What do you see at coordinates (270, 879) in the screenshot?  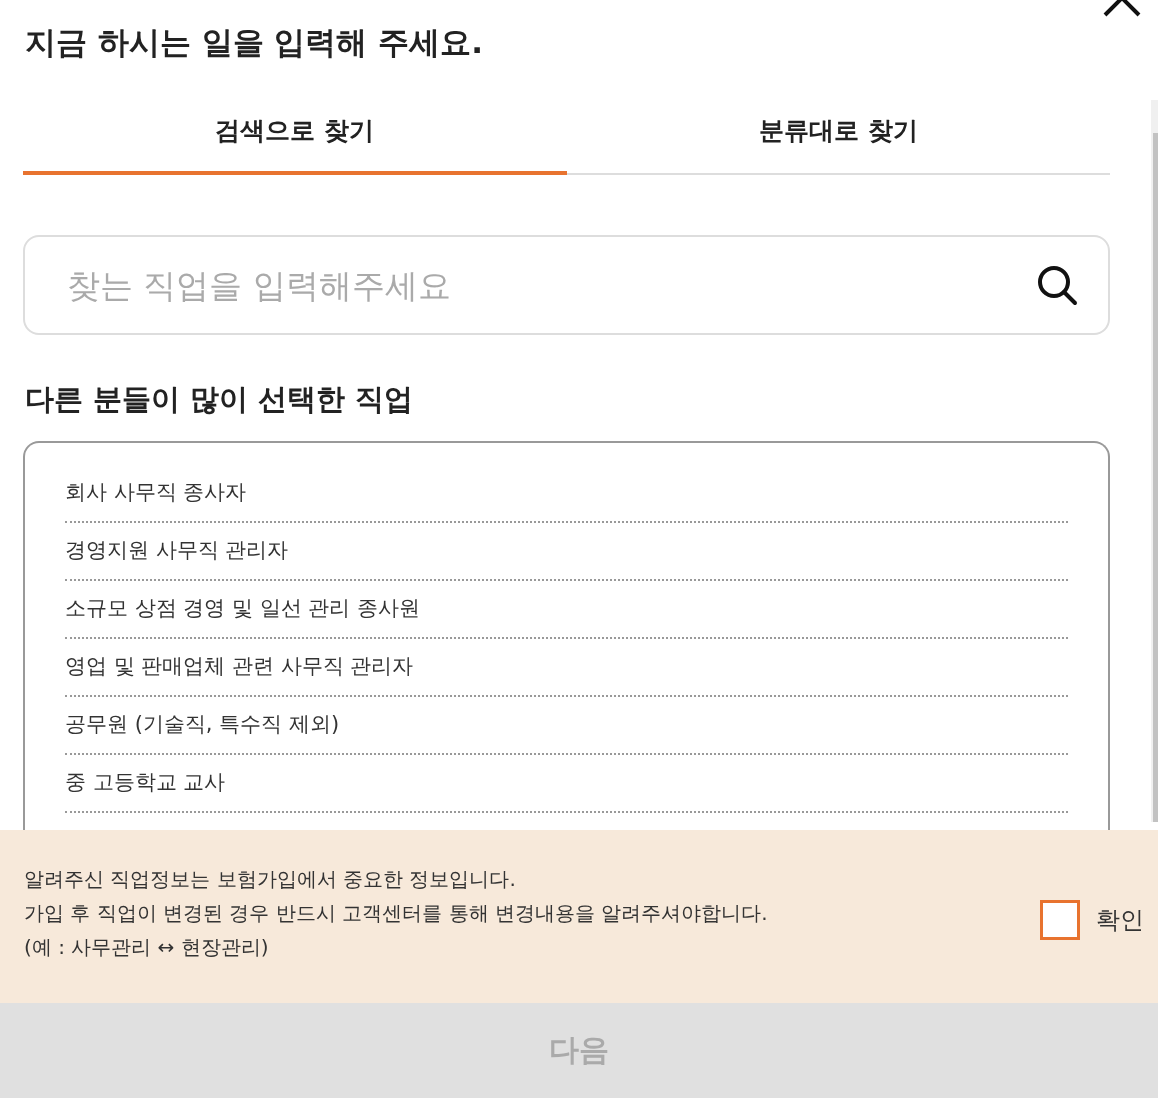 I see `notice-text: 알려주신 직업정보는 보험가입에서 중요한 정보입니다.` at bounding box center [270, 879].